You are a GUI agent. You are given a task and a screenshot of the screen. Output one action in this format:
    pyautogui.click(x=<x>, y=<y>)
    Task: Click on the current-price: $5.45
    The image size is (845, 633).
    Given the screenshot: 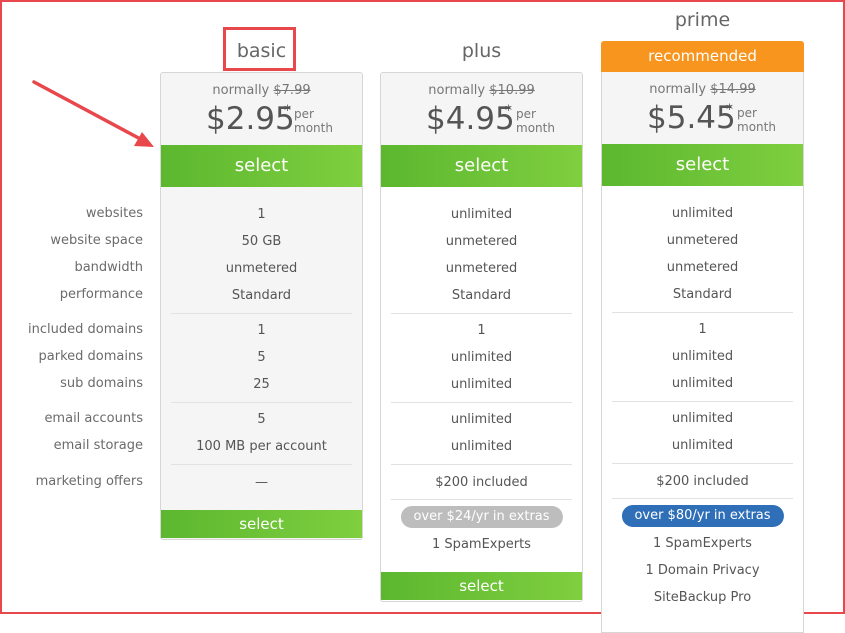 What is the action you would take?
    pyautogui.click(x=691, y=118)
    